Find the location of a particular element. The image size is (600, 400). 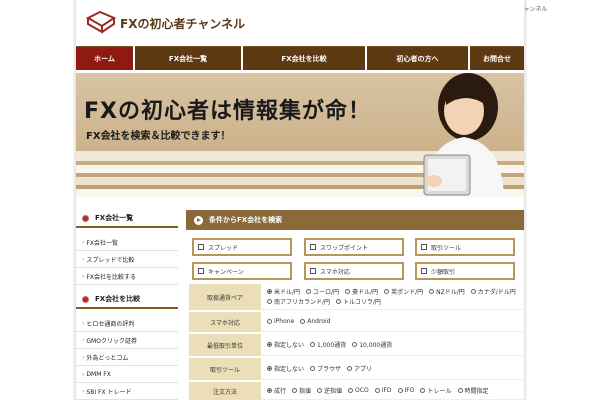

radio-option: 1,000通貨 is located at coordinates (328, 344).